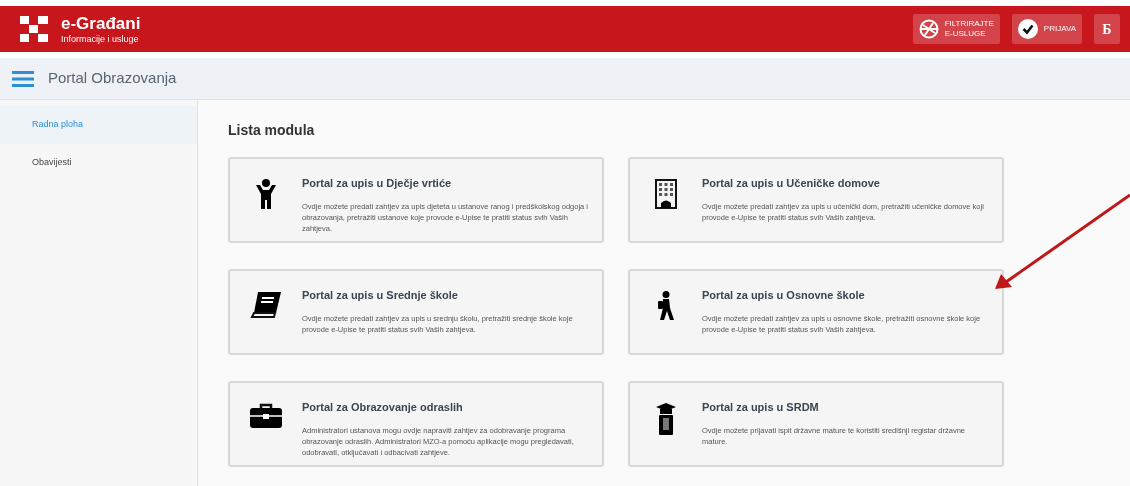  I want to click on graduate-icon, so click(666, 419).